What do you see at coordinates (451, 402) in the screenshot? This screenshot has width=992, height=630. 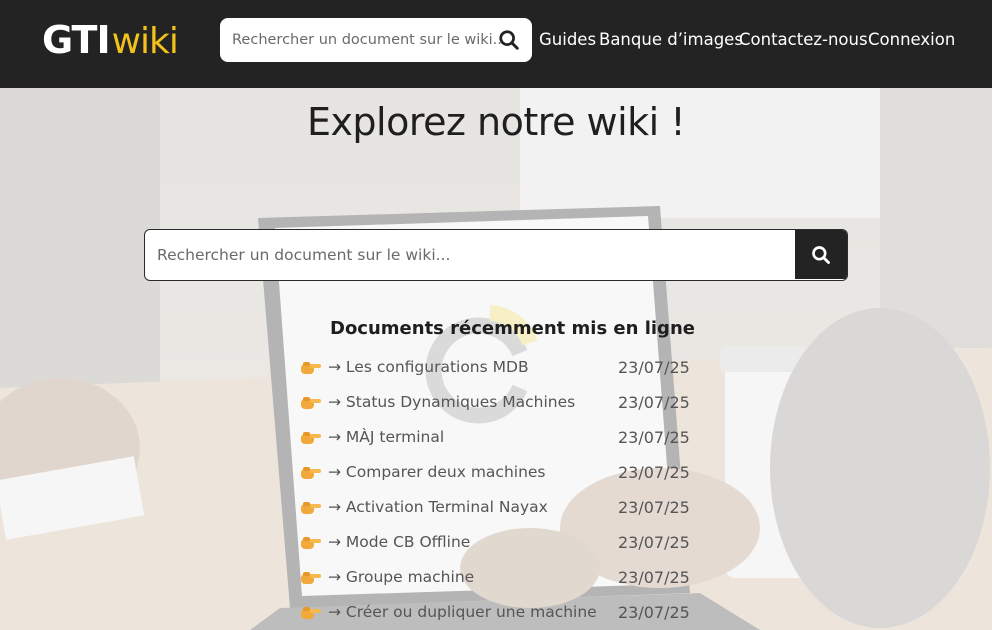 I see `document-link: → Status Dynamiques Machines` at bounding box center [451, 402].